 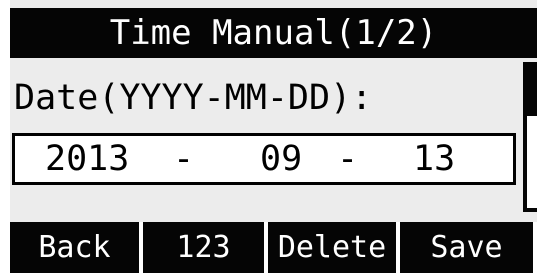 What do you see at coordinates (203, 247) in the screenshot?
I see `input-mode-button: 123` at bounding box center [203, 247].